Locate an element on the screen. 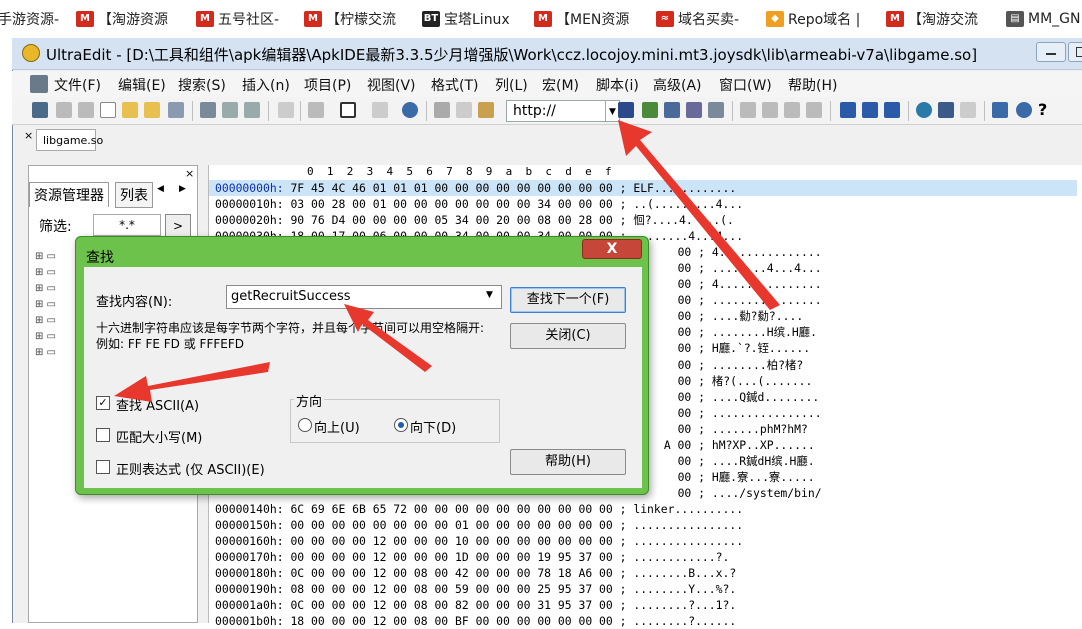 The height and width of the screenshot is (629, 1082). tab-list: 列表 is located at coordinates (134, 195).